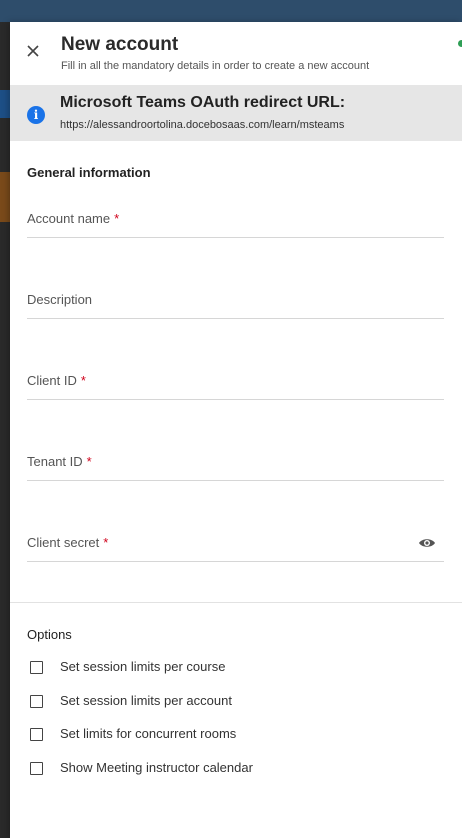 The image size is (462, 838). What do you see at coordinates (143, 666) in the screenshot?
I see `option-label: Set session limits per course` at bounding box center [143, 666].